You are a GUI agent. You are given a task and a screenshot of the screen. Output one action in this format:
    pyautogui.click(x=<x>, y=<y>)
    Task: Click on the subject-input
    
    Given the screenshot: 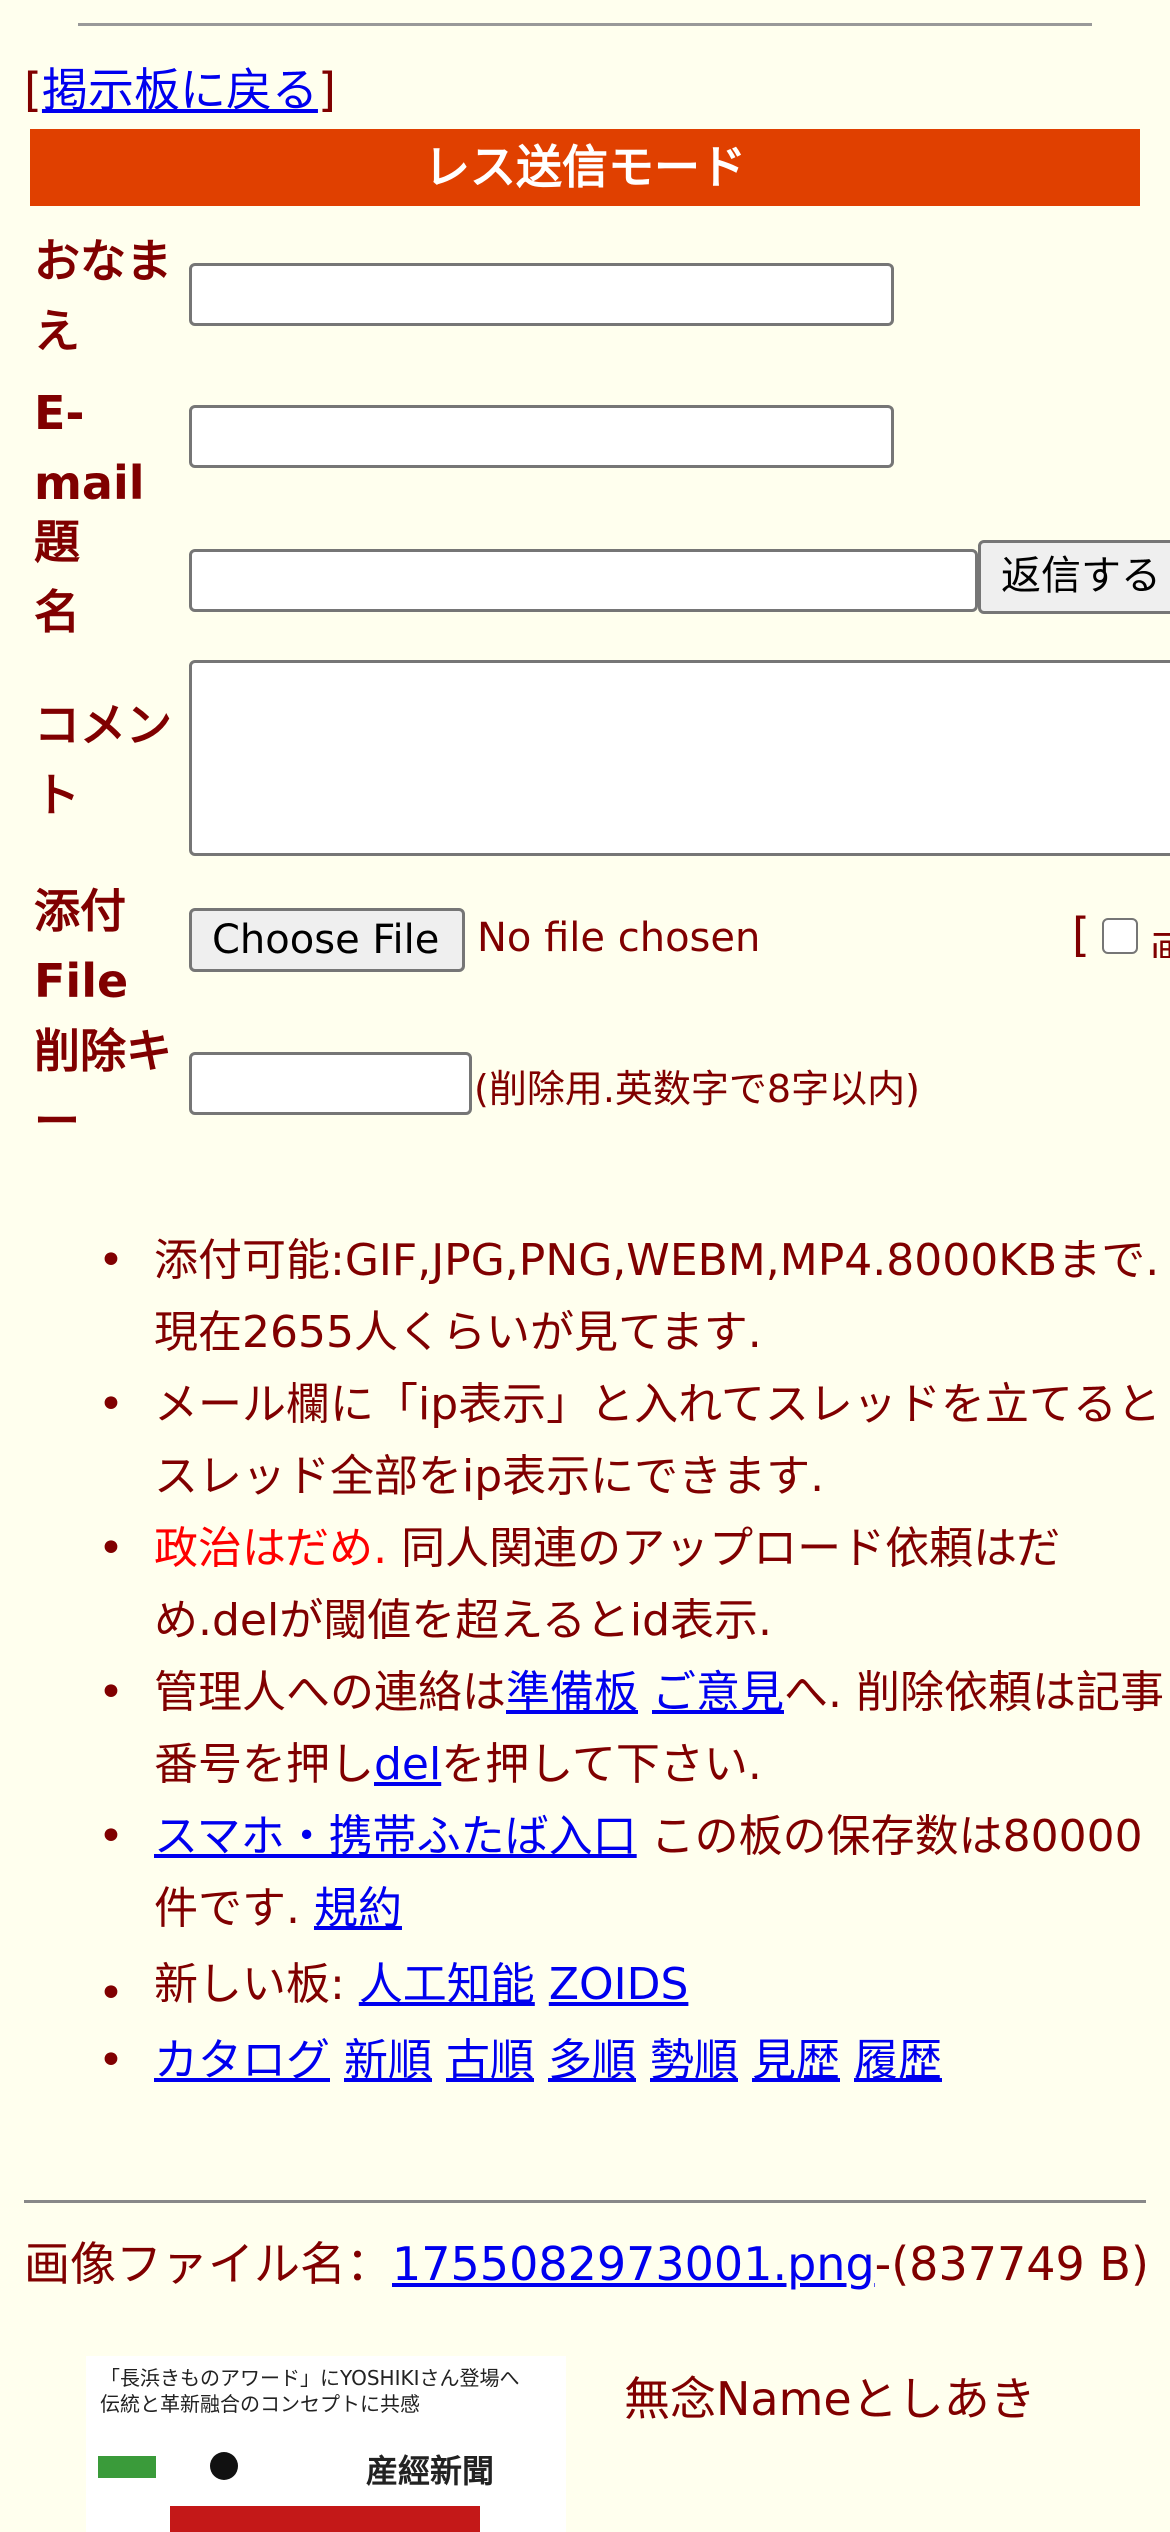 What is the action you would take?
    pyautogui.click(x=583, y=580)
    